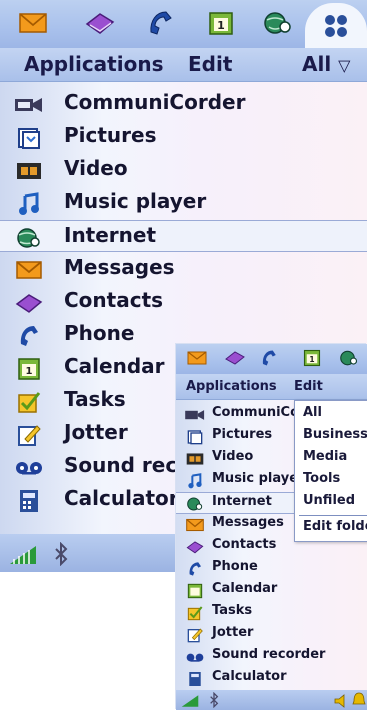  Describe the element at coordinates (271, 700) in the screenshot. I see `inset-status-bar` at that location.